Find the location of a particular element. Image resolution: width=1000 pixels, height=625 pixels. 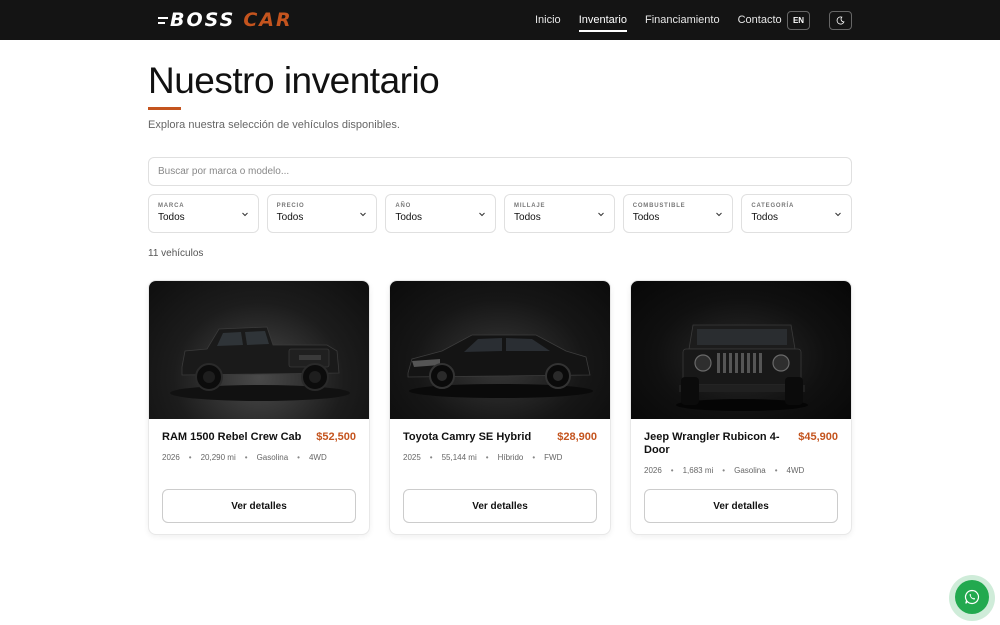

vehicle-specs: 2025 • 55,144 mi • Híbrido • FWD is located at coordinates (500, 457).